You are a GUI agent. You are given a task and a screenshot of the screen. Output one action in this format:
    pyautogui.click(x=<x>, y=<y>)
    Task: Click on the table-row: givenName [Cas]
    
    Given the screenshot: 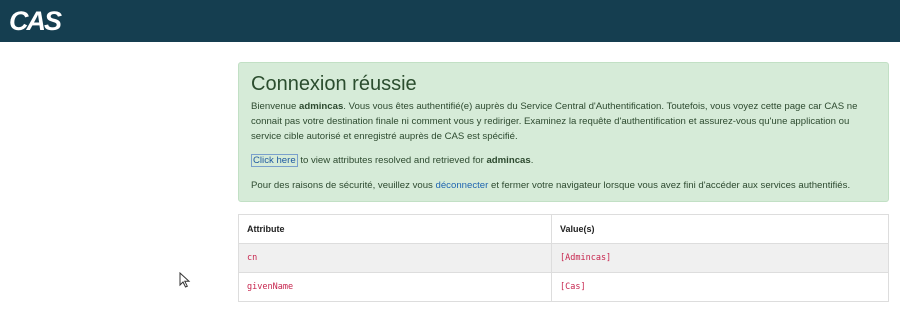 What is the action you would take?
    pyautogui.click(x=563, y=287)
    